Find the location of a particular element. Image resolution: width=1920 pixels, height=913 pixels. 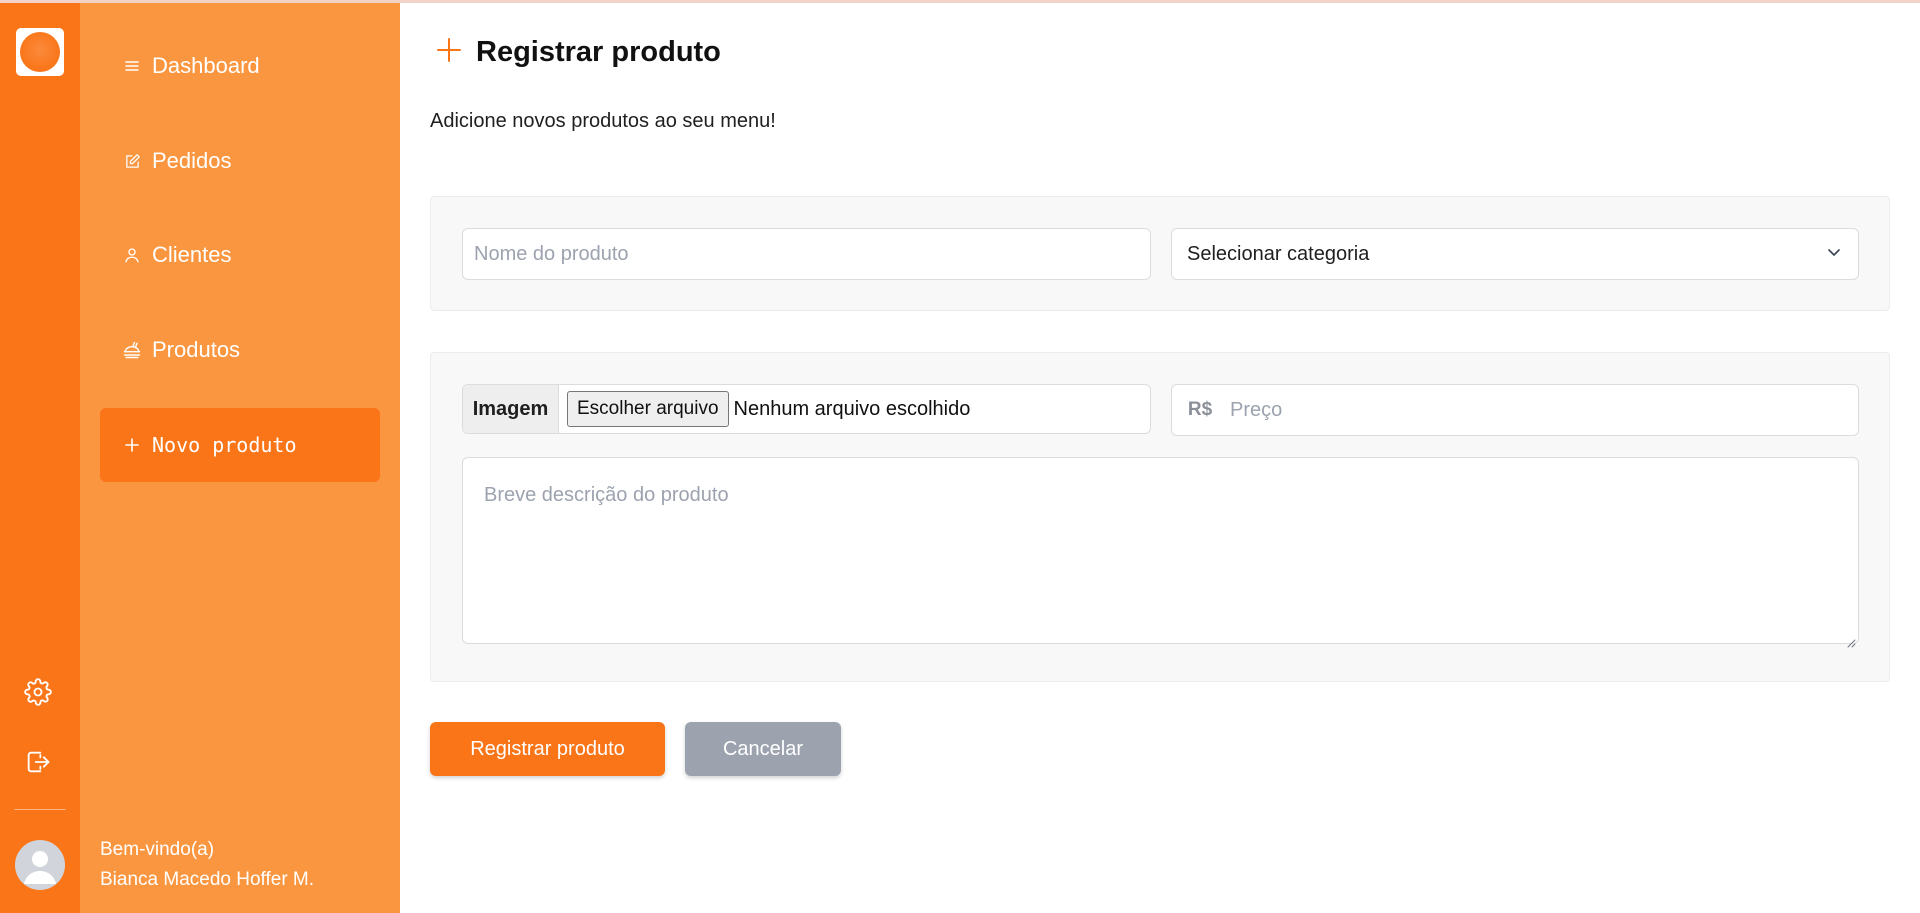

choose-file-button: Escolher arquivo is located at coordinates (648, 409).